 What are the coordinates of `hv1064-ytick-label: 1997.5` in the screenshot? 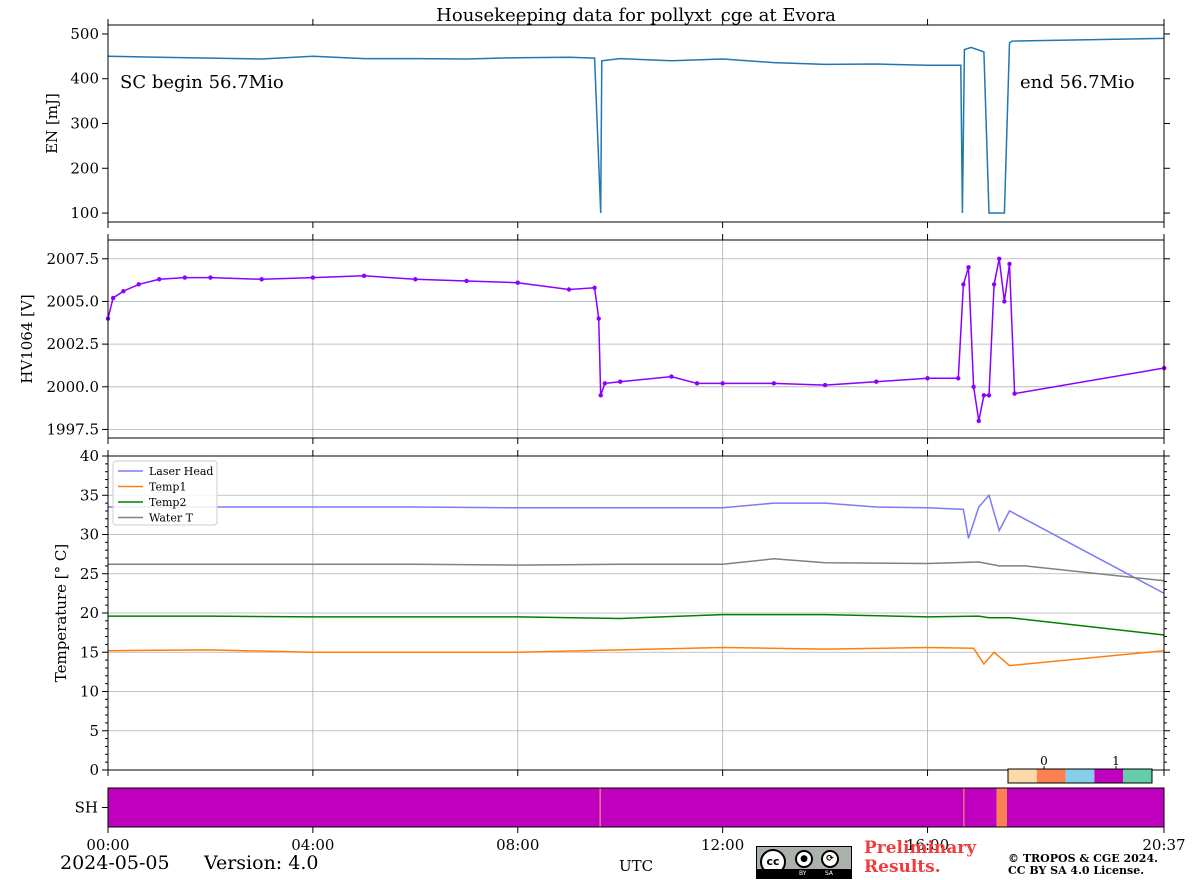 It's located at (73, 429).